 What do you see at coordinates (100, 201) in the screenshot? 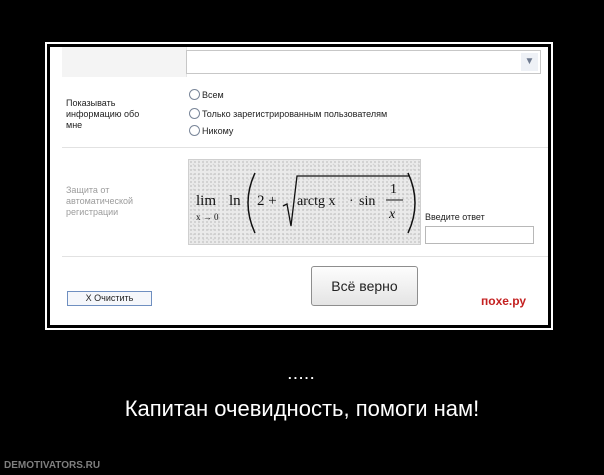
I see `captcha-label: Защита от автоматической регистрации` at bounding box center [100, 201].